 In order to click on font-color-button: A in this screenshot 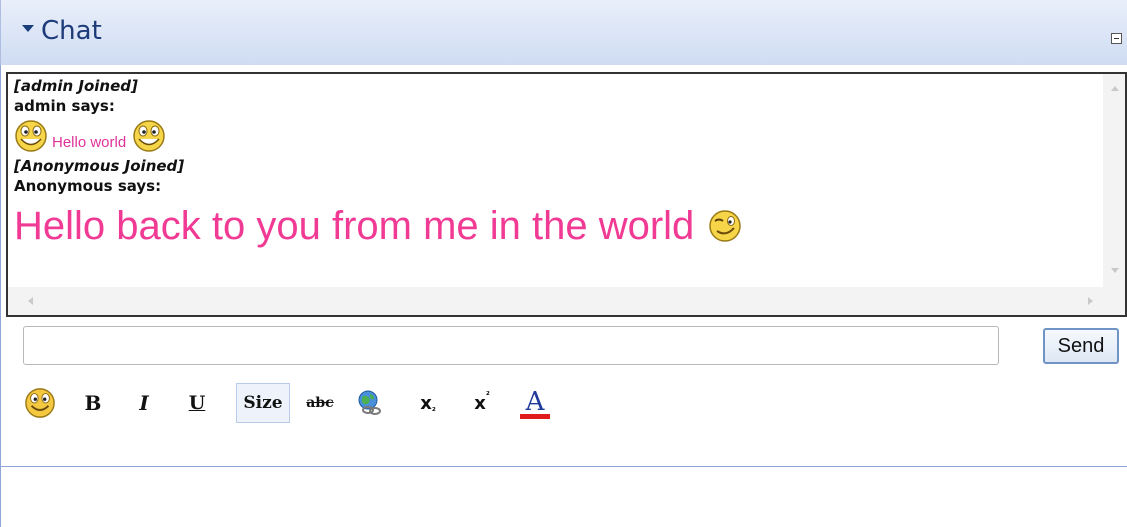, I will do `click(535, 403)`.